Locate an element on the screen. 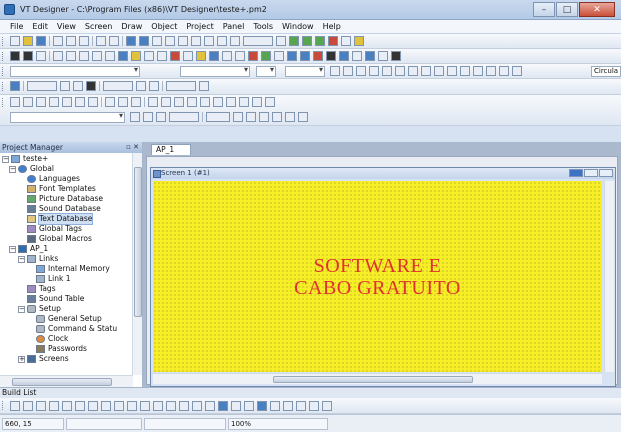  zoom-dropdown is located at coordinates (258, 41).